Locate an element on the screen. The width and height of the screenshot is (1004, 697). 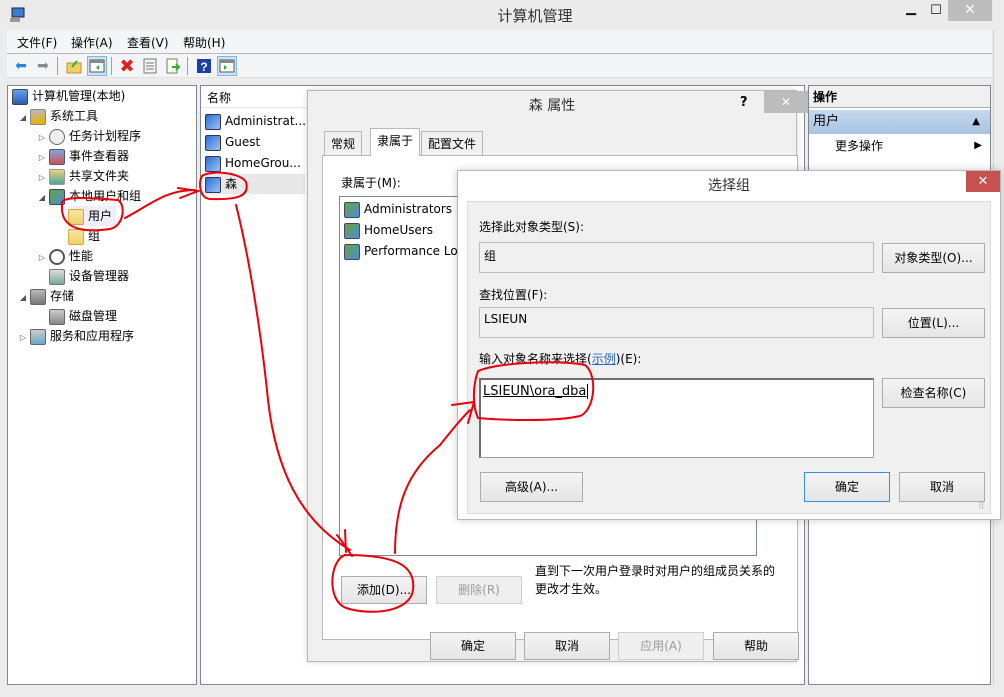
export-list-icon is located at coordinates (173, 66).